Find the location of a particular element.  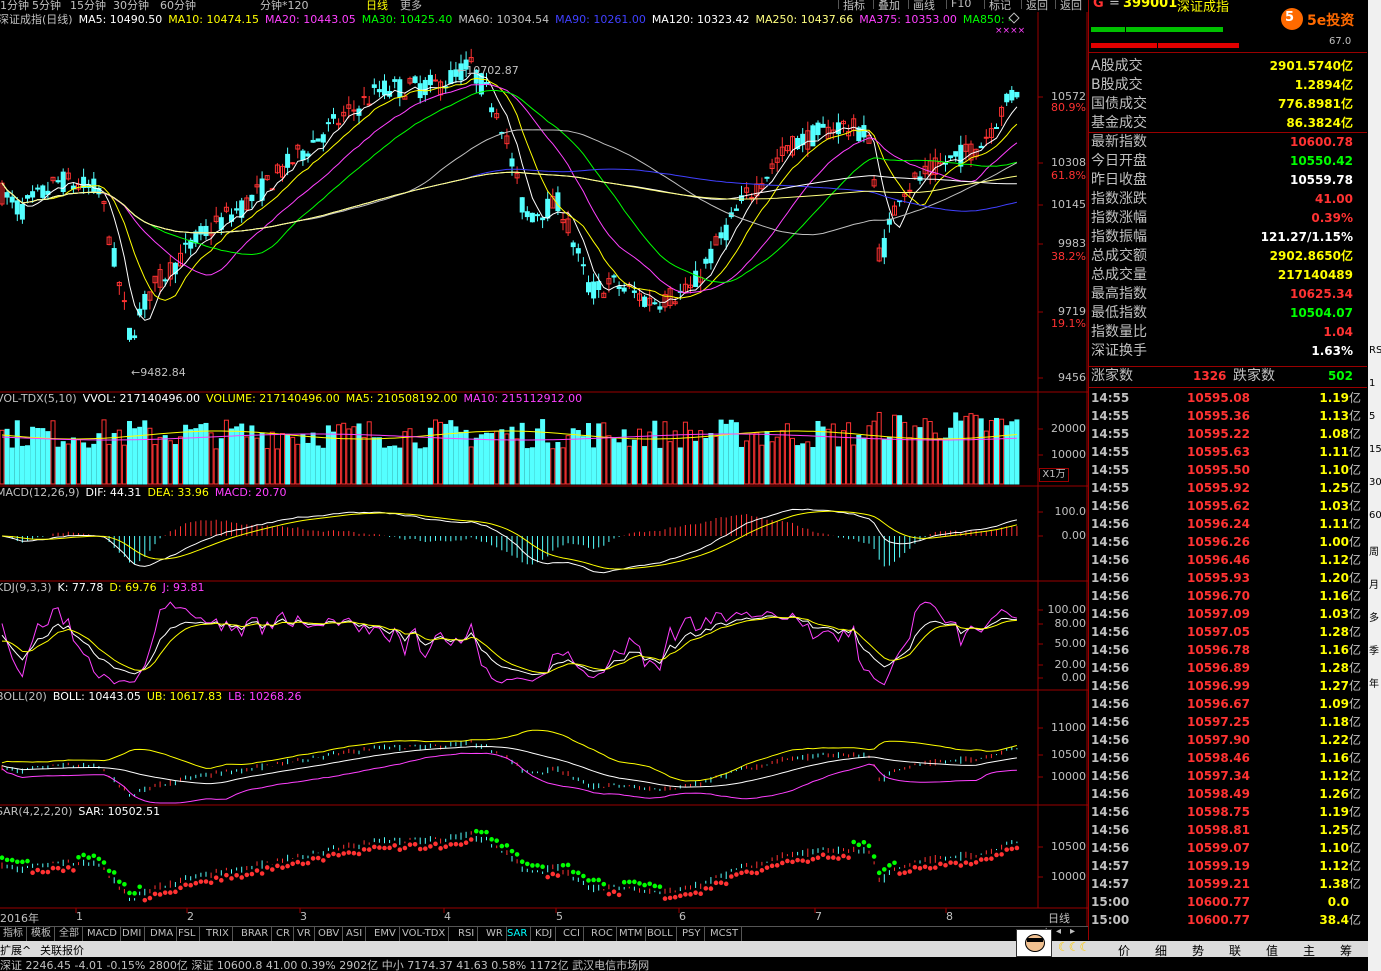

tab-macd: MACD is located at coordinates (102, 934).